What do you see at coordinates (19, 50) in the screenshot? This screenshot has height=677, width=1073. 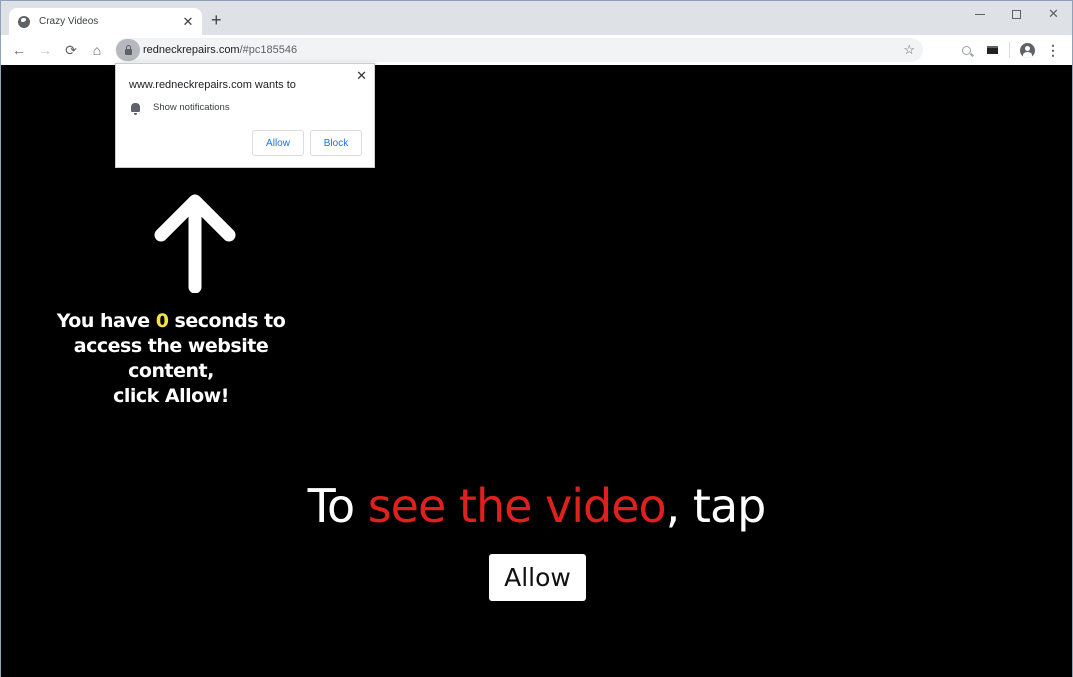 I see `back-button: ←` at bounding box center [19, 50].